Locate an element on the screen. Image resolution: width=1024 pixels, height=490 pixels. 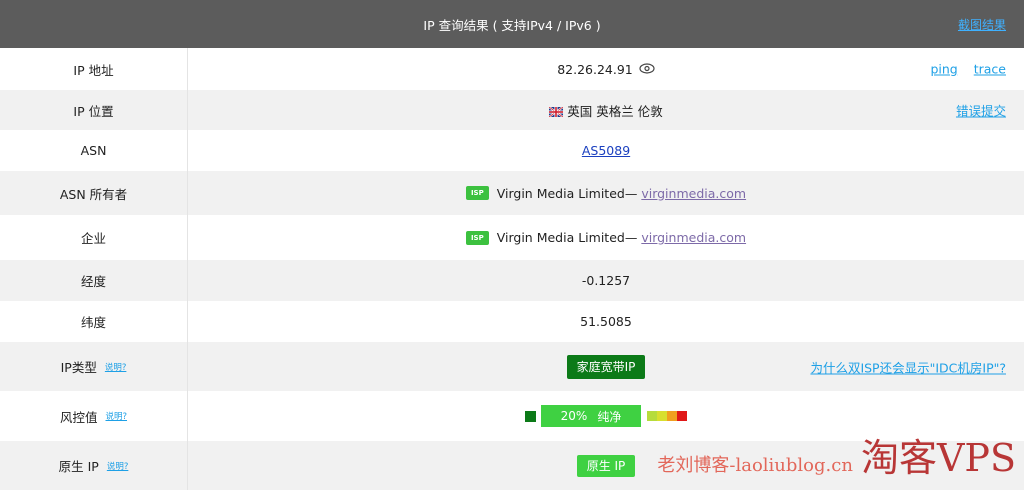
eye-icon is located at coordinates (647, 69).